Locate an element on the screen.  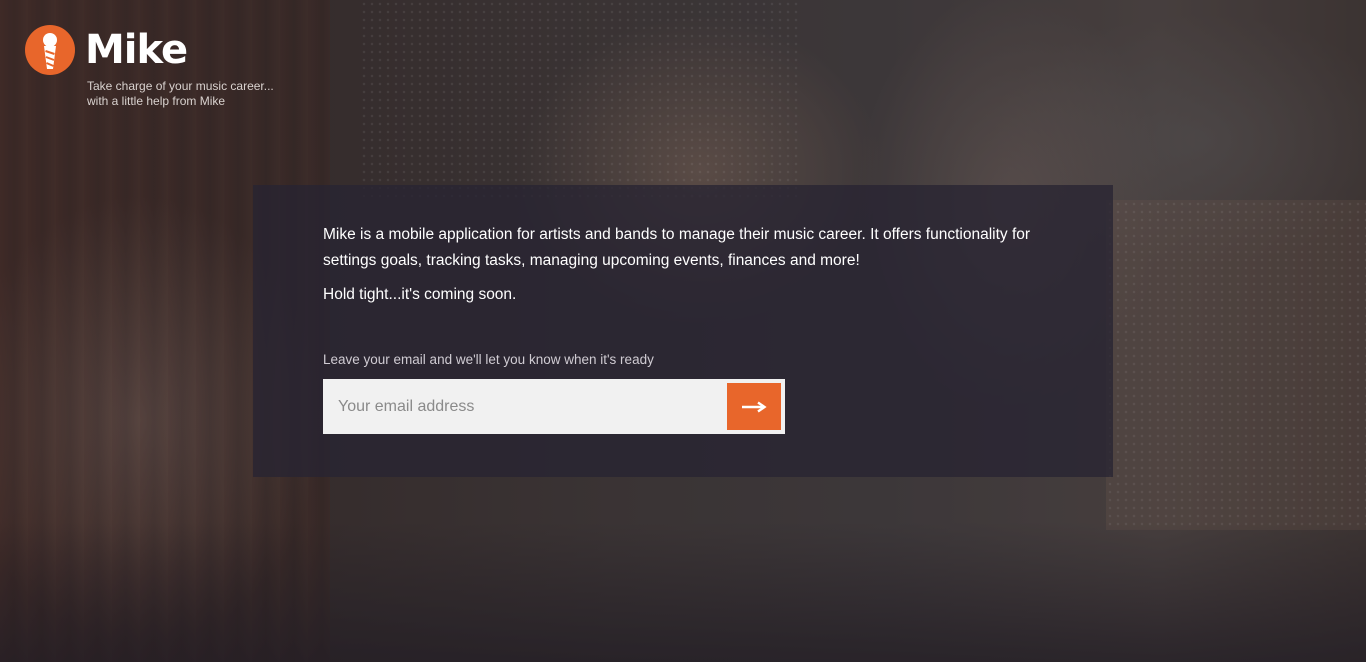
logo: Mike is located at coordinates (149, 50).